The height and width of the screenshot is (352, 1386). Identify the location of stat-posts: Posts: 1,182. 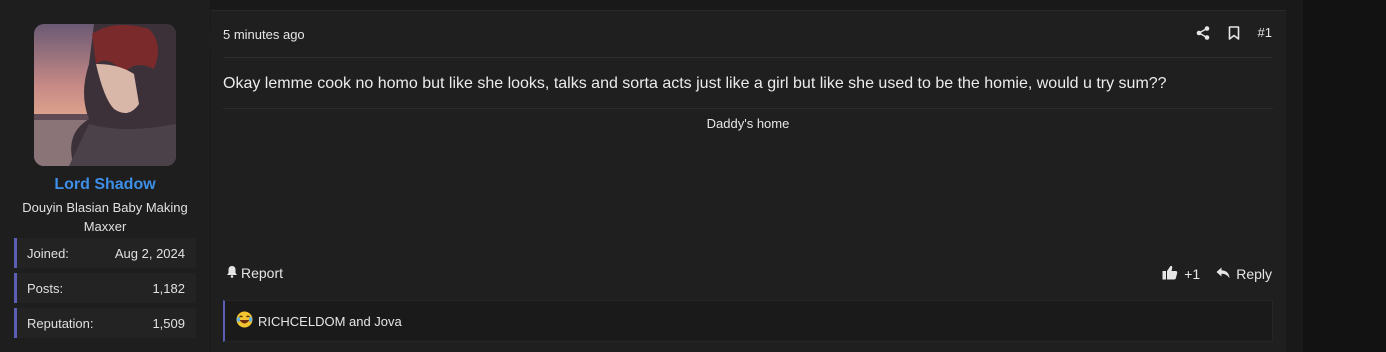
(105, 288).